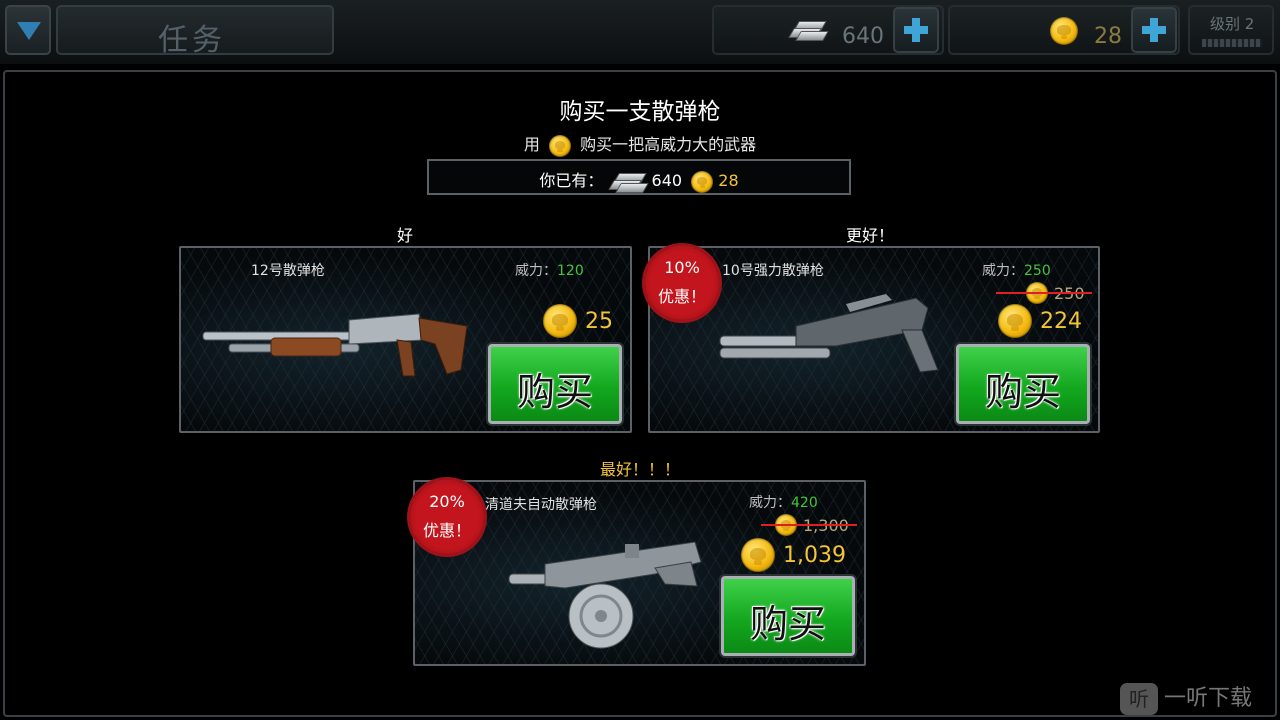  I want to click on subtitle-prefix: 用, so click(531, 144).